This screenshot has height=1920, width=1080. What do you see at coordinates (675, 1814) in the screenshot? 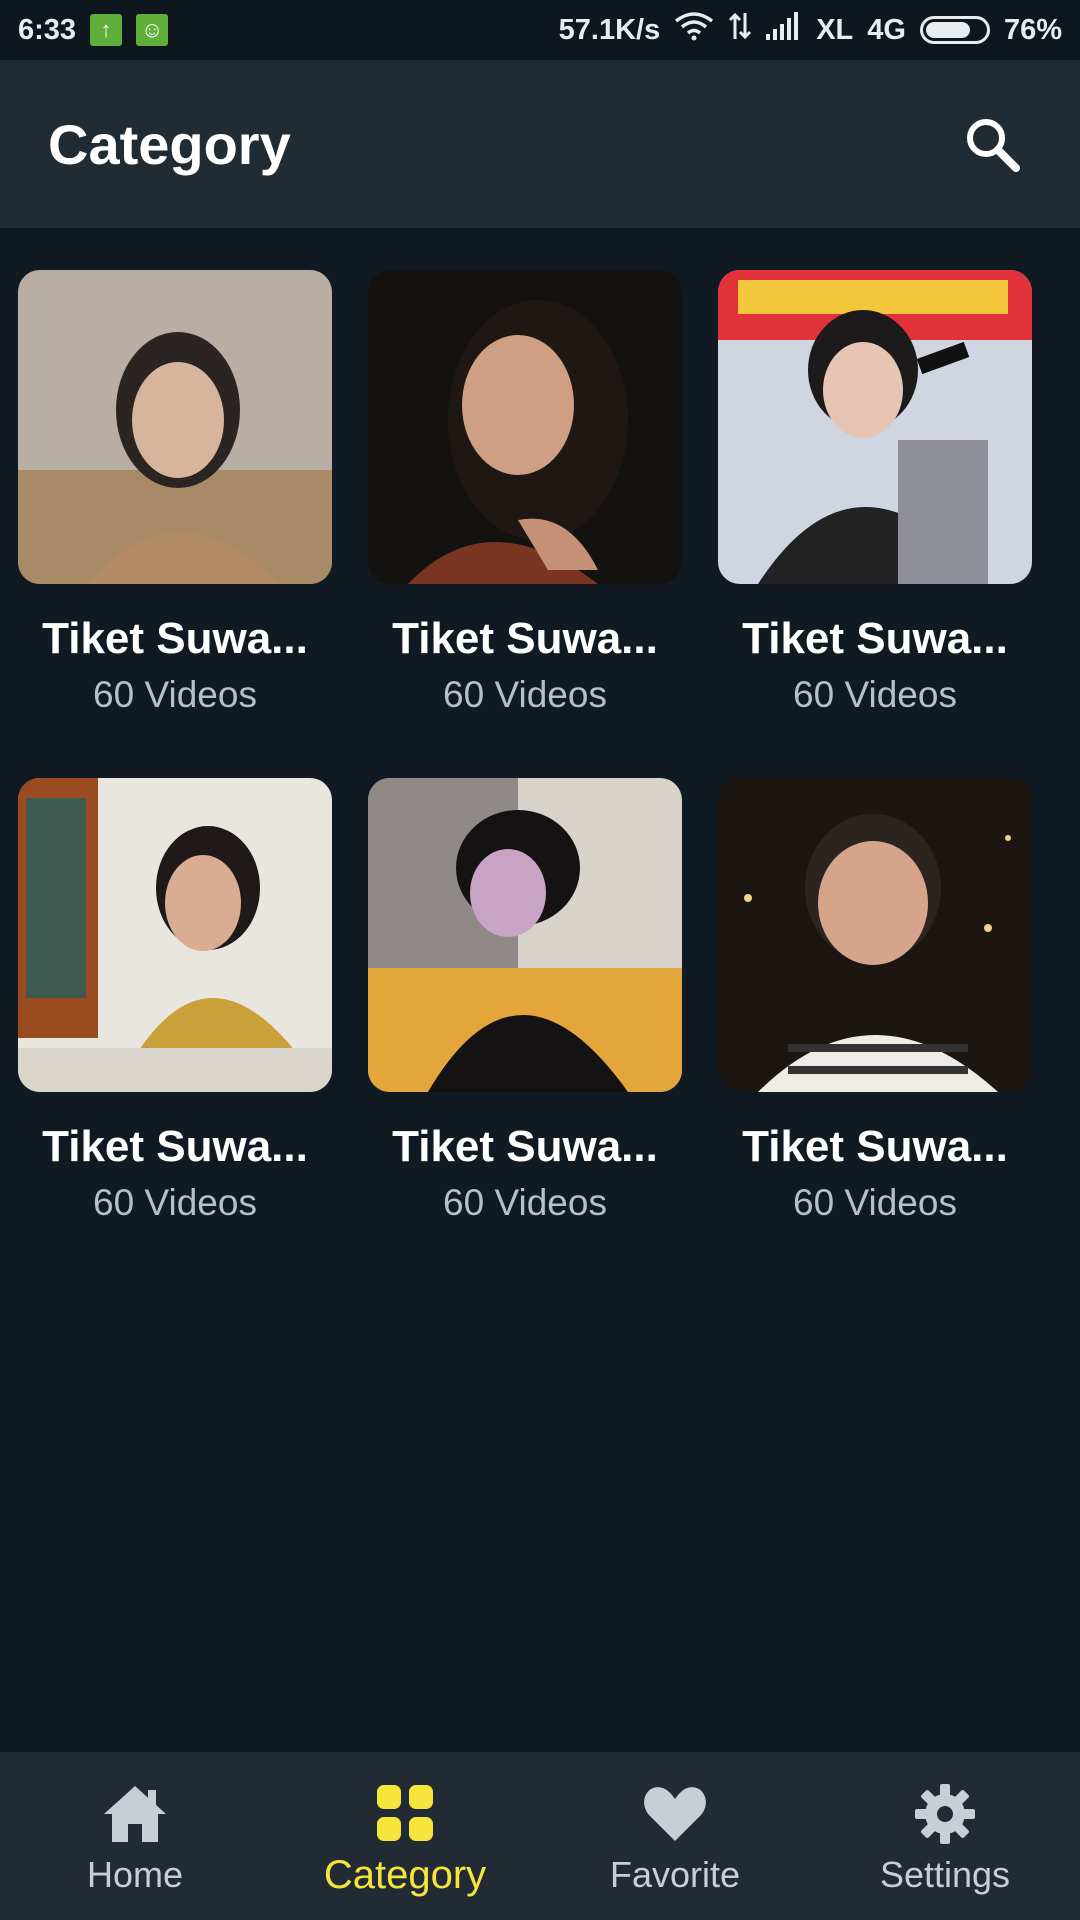
I see `heart-icon` at bounding box center [675, 1814].